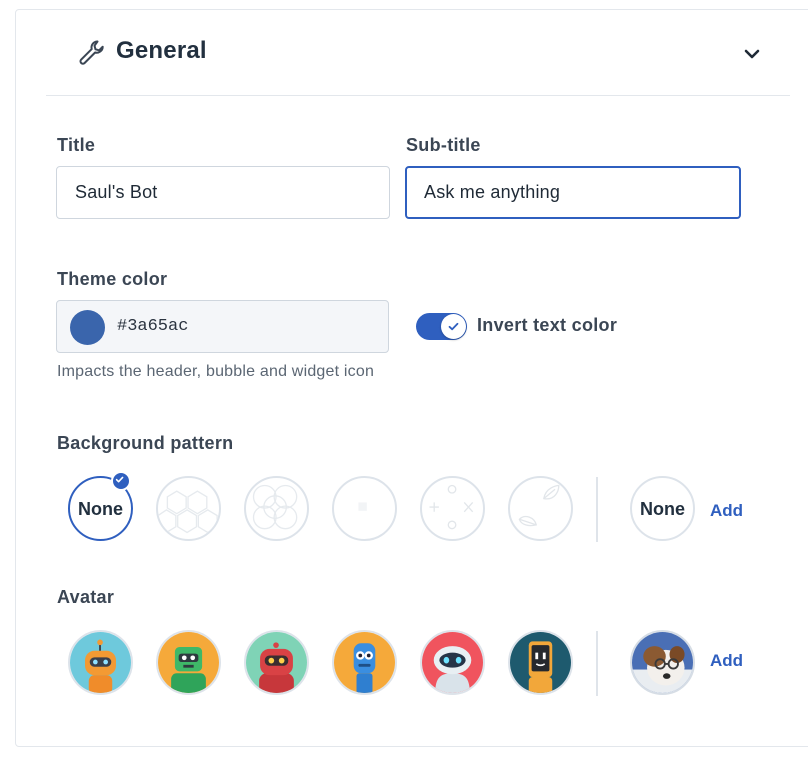  Describe the element at coordinates (86, 597) in the screenshot. I see `avatar-label: Avatar` at that location.